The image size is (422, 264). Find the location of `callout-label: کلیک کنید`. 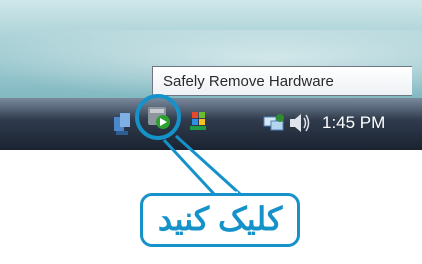

callout-label: کلیک کنید is located at coordinates (220, 220).